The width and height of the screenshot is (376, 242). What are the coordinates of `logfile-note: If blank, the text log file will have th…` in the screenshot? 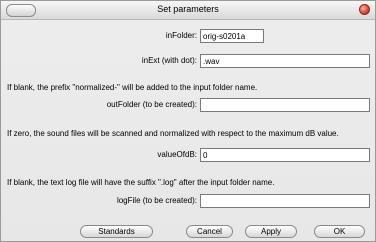 It's located at (141, 182).